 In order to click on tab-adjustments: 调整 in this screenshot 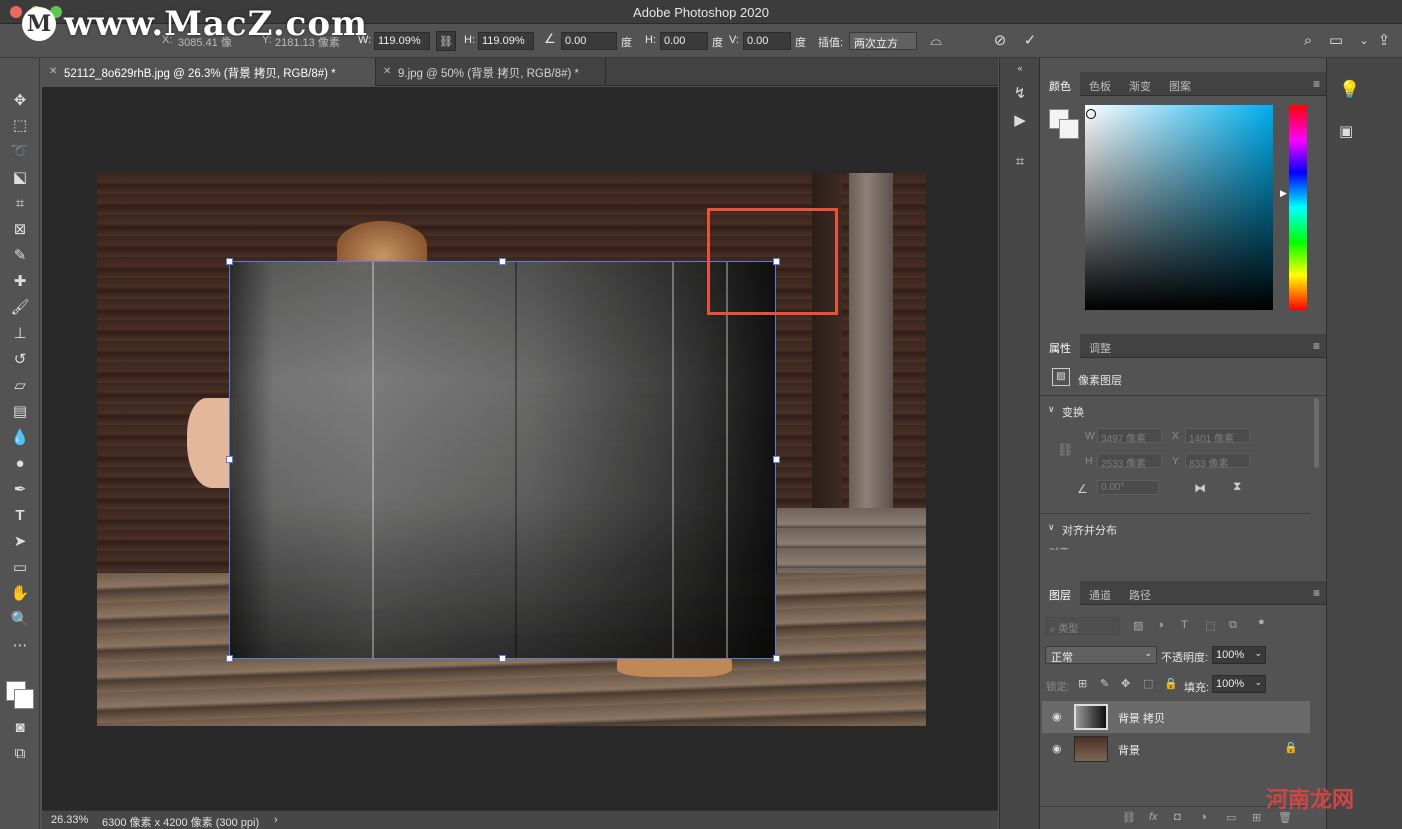, I will do `click(1100, 346)`.